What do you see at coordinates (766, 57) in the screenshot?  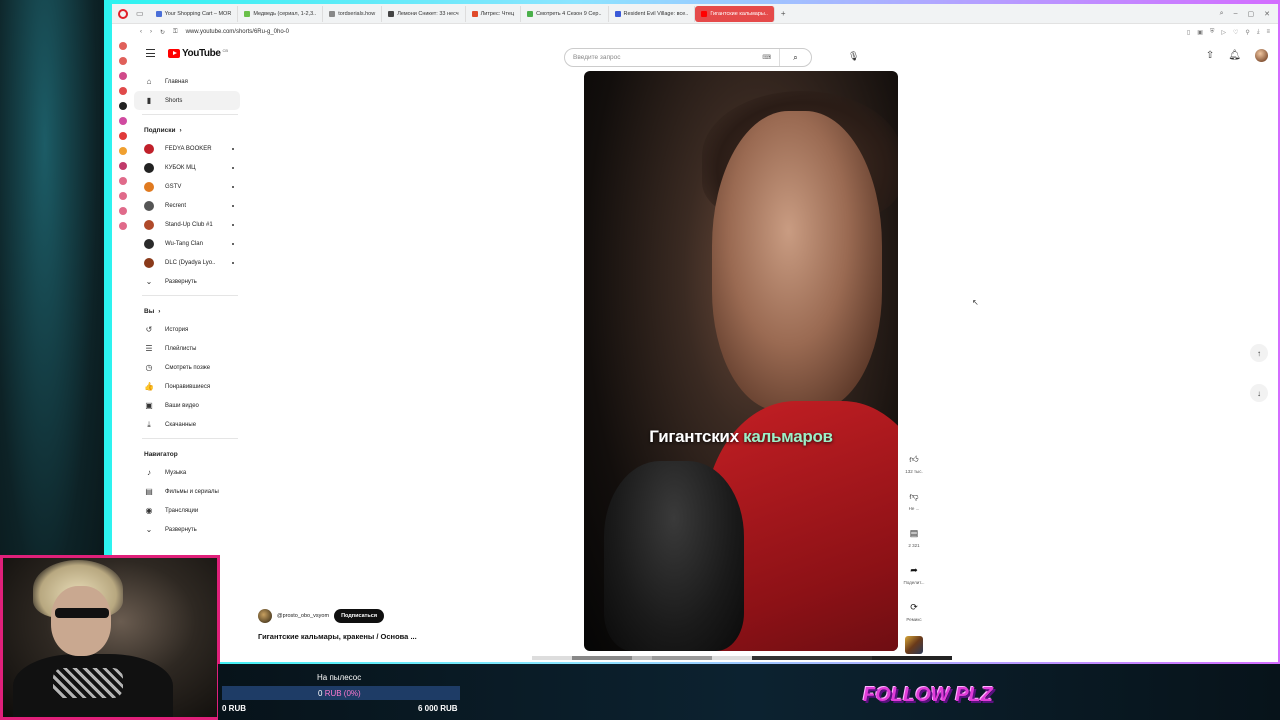 I see `keyboard-icon: ⌨` at bounding box center [766, 57].